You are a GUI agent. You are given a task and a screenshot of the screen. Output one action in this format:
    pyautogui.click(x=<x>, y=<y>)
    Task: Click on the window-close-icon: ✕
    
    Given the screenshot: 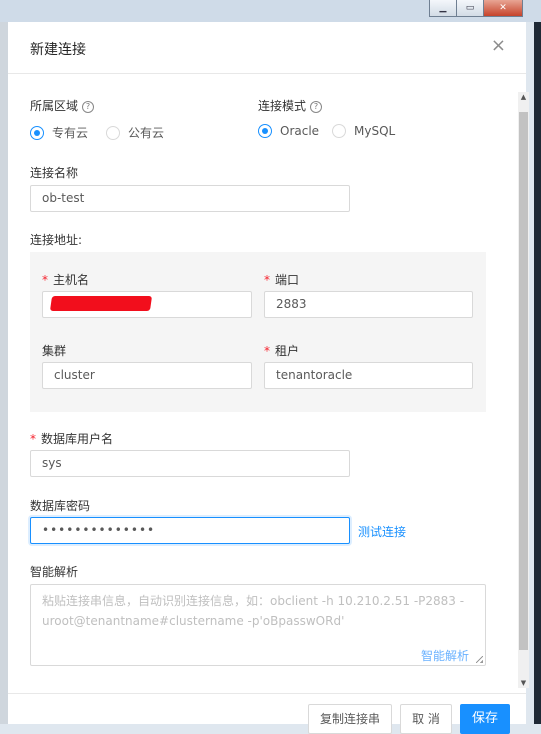 What is the action you would take?
    pyautogui.click(x=503, y=8)
    